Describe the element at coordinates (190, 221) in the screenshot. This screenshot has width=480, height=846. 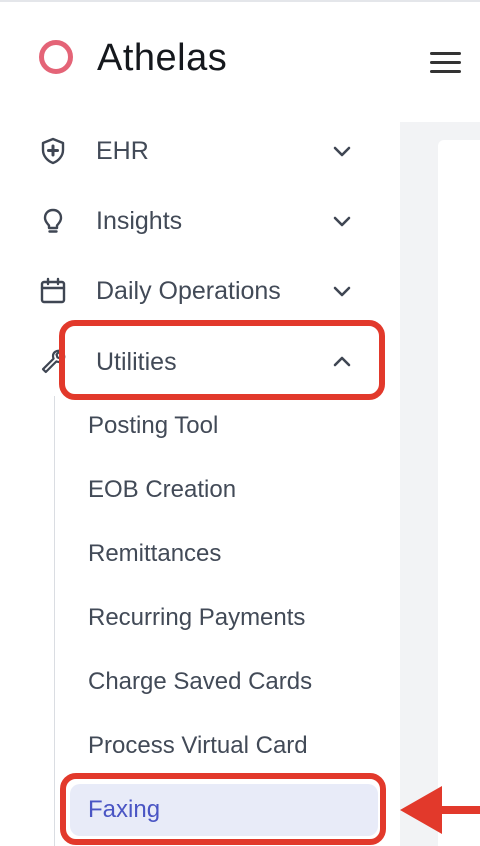
I see `sidebar-item-insights: Insights` at that location.